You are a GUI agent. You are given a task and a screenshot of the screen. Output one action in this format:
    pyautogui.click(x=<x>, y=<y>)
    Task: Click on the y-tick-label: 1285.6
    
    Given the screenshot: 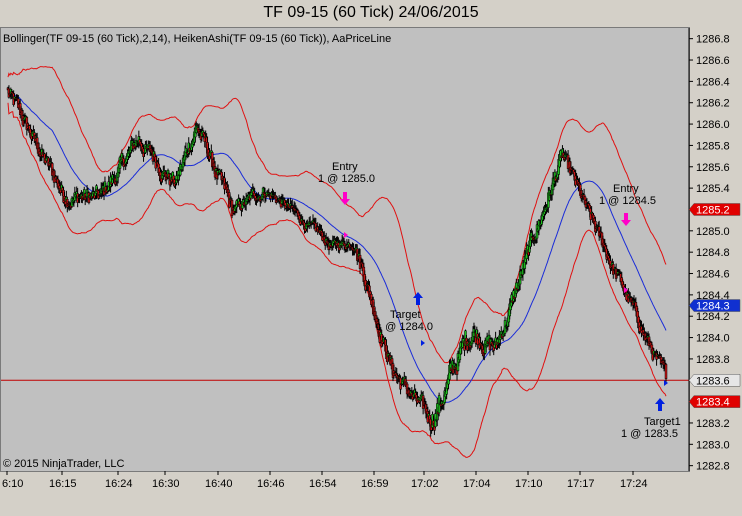 What is the action you would take?
    pyautogui.click(x=713, y=168)
    